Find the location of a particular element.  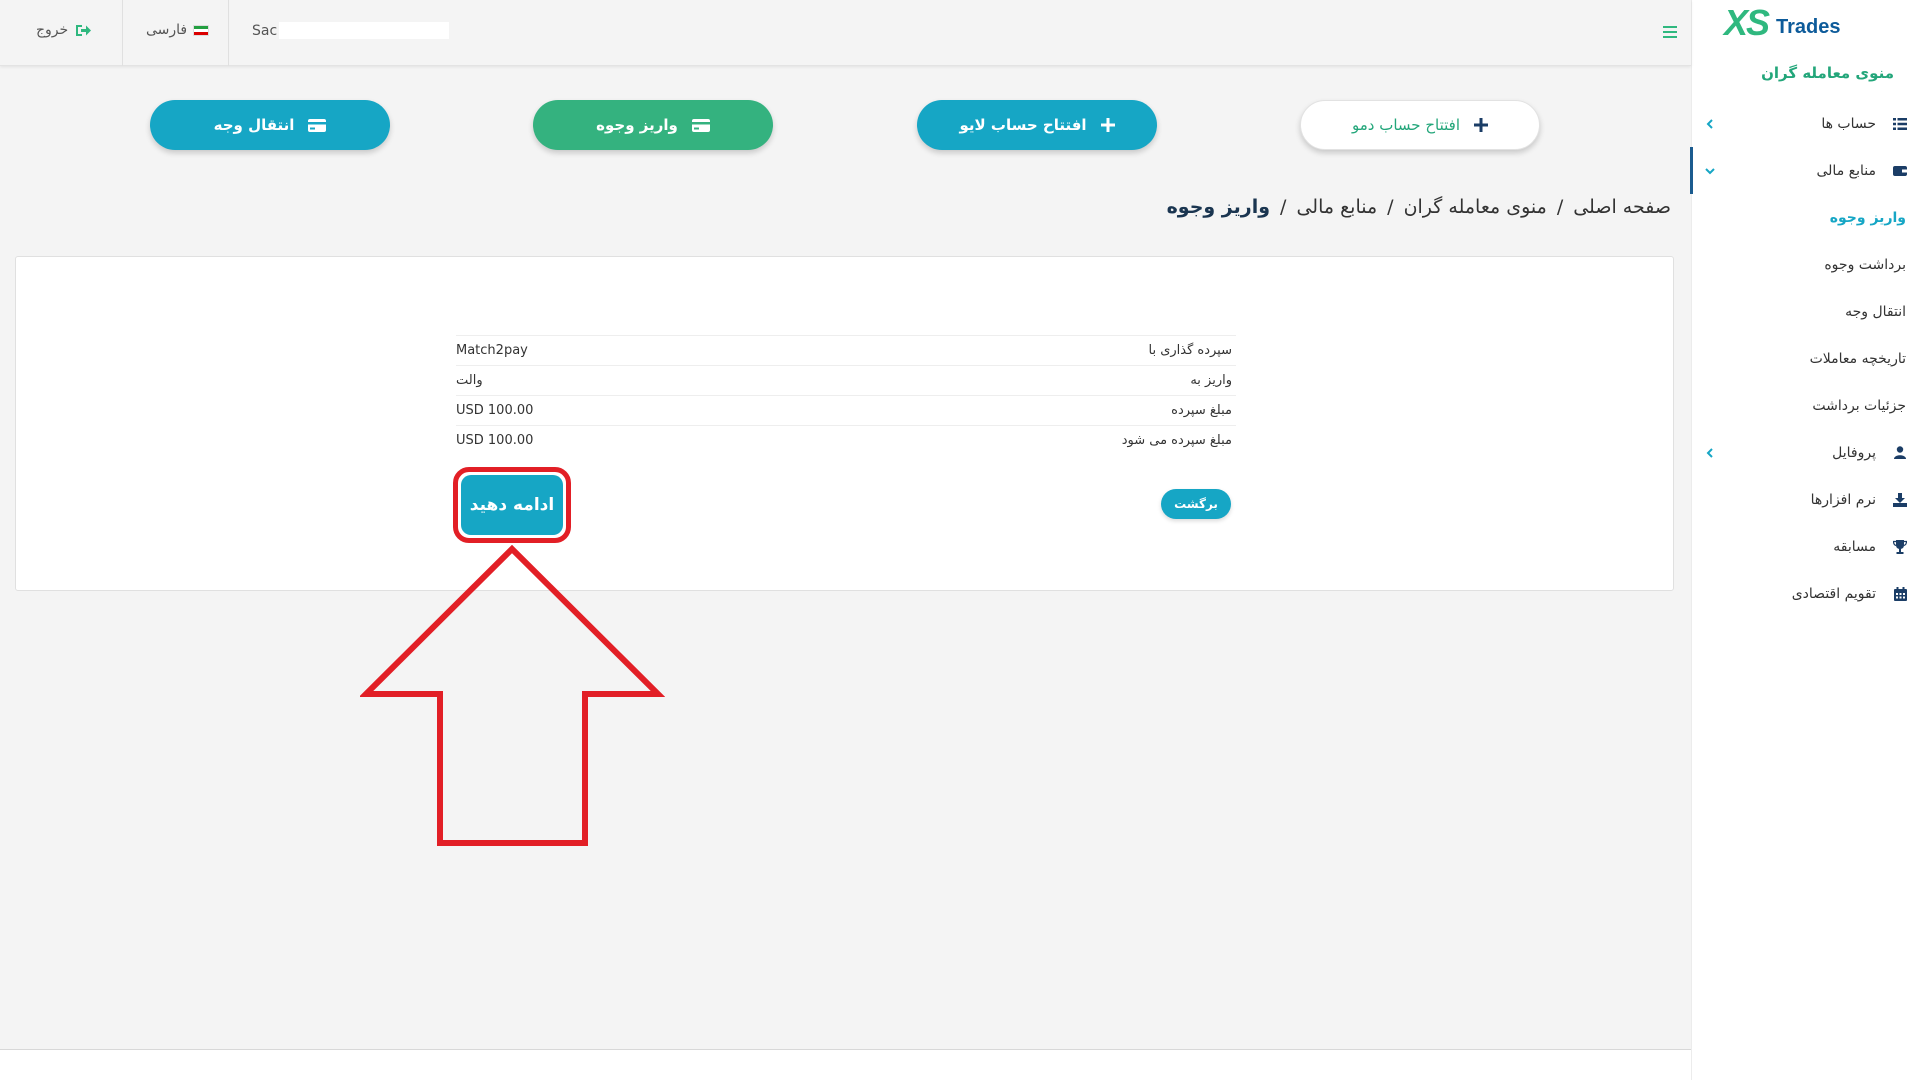

sidebar-item-economic-calendar: تقویم اقتصادی is located at coordinates (1805, 593).